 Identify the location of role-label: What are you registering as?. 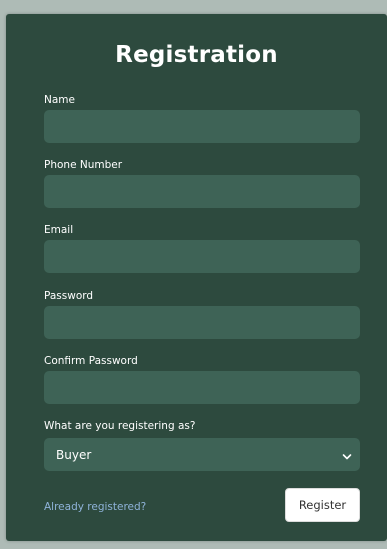
(120, 426).